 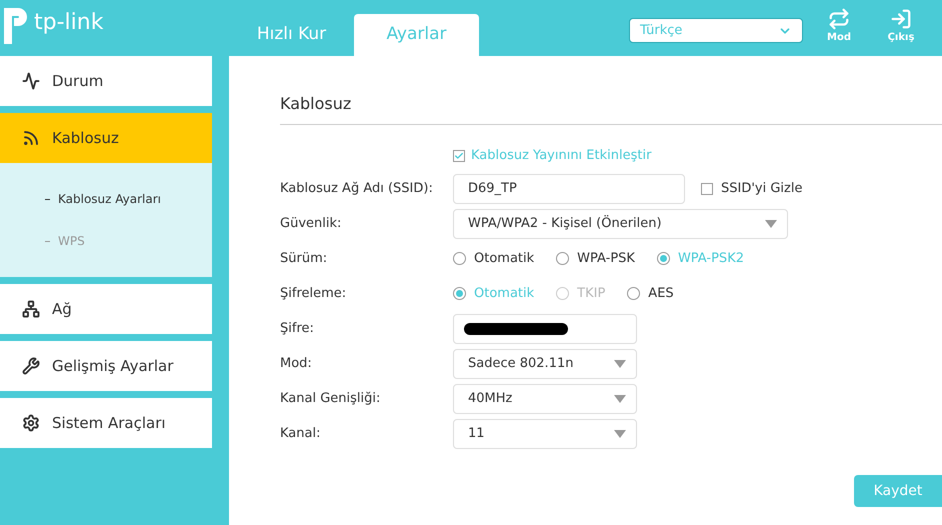 I want to click on wrench-icon, so click(x=31, y=366).